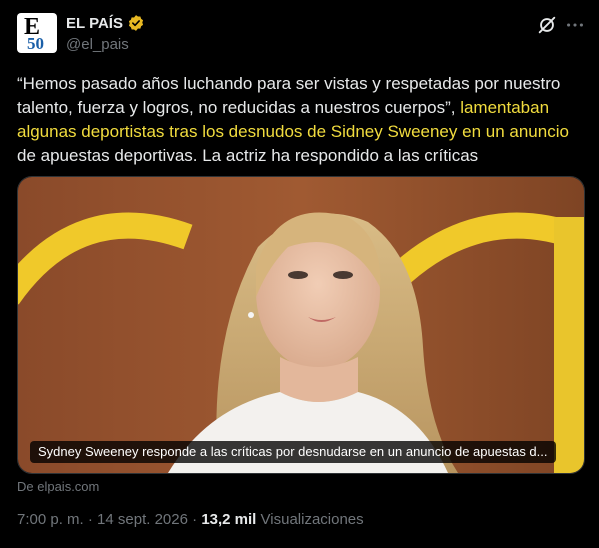 This screenshot has height=548, width=599. I want to click on tweet-time: 7:00 p. m., so click(50, 519).